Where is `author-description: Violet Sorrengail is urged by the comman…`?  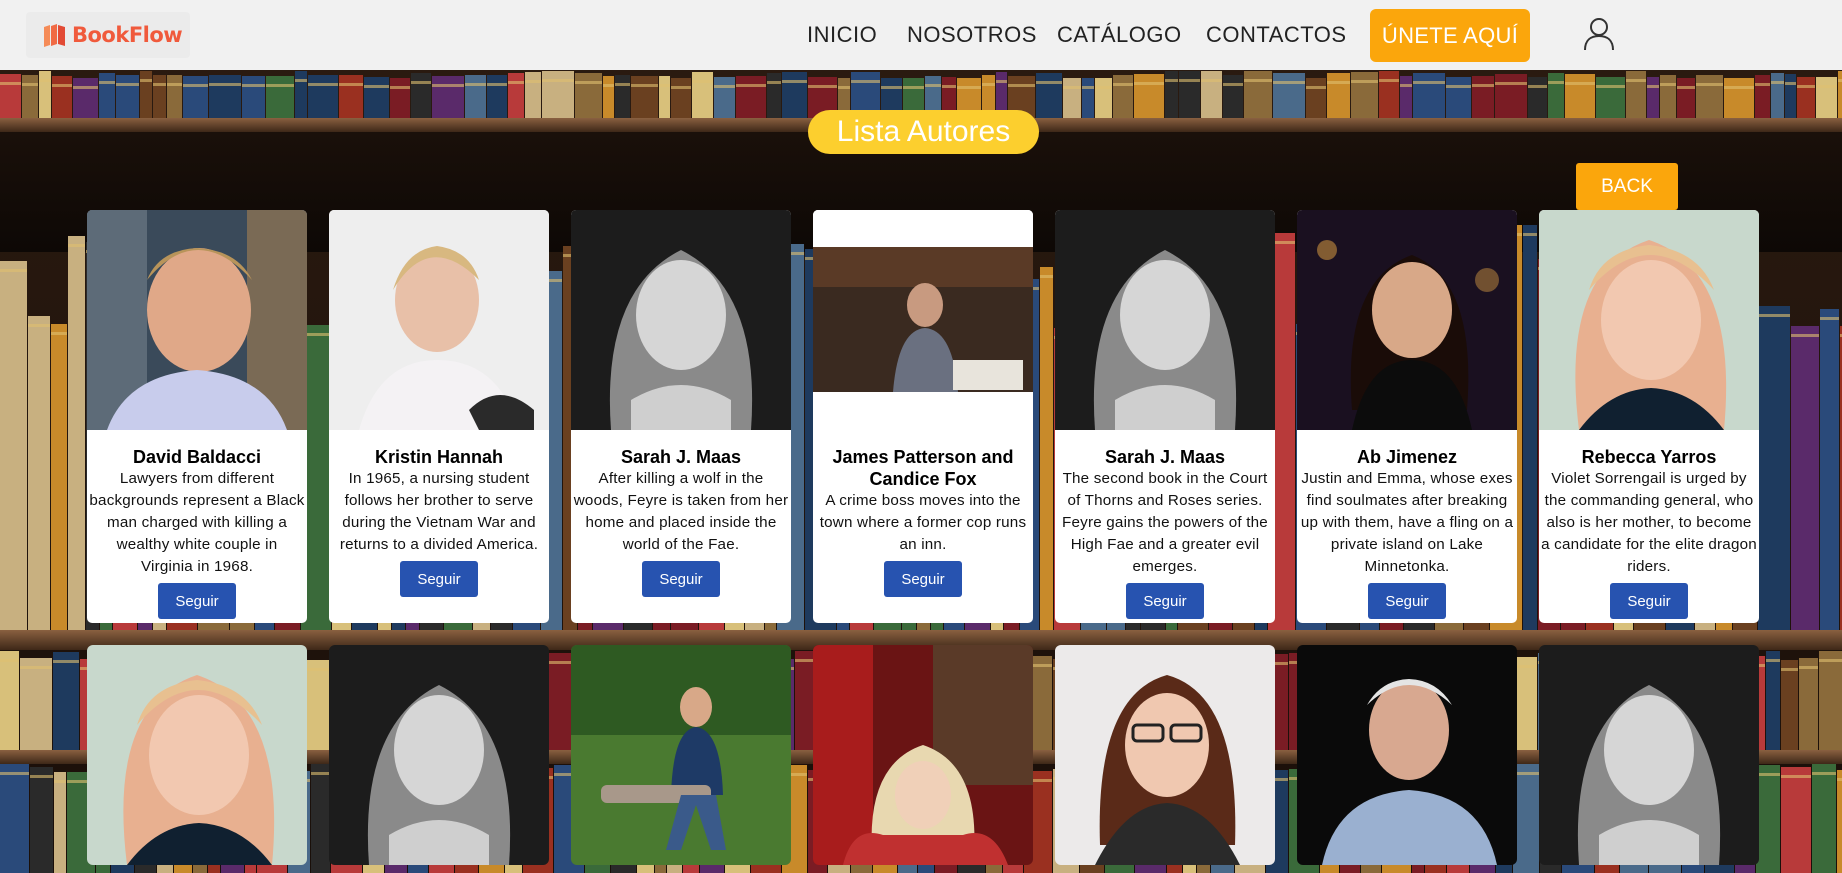
author-description: Violet Sorrengail is urged by the comman… is located at coordinates (1649, 522).